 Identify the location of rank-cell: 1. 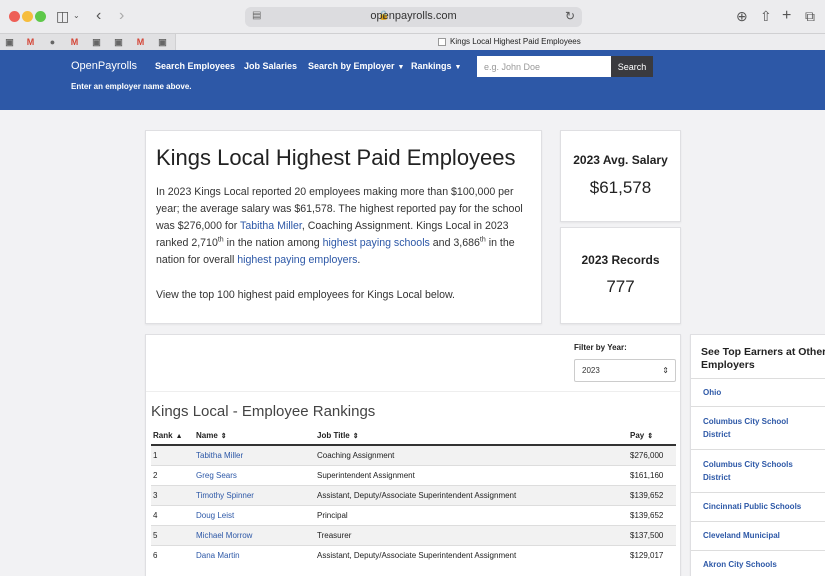
(172, 454).